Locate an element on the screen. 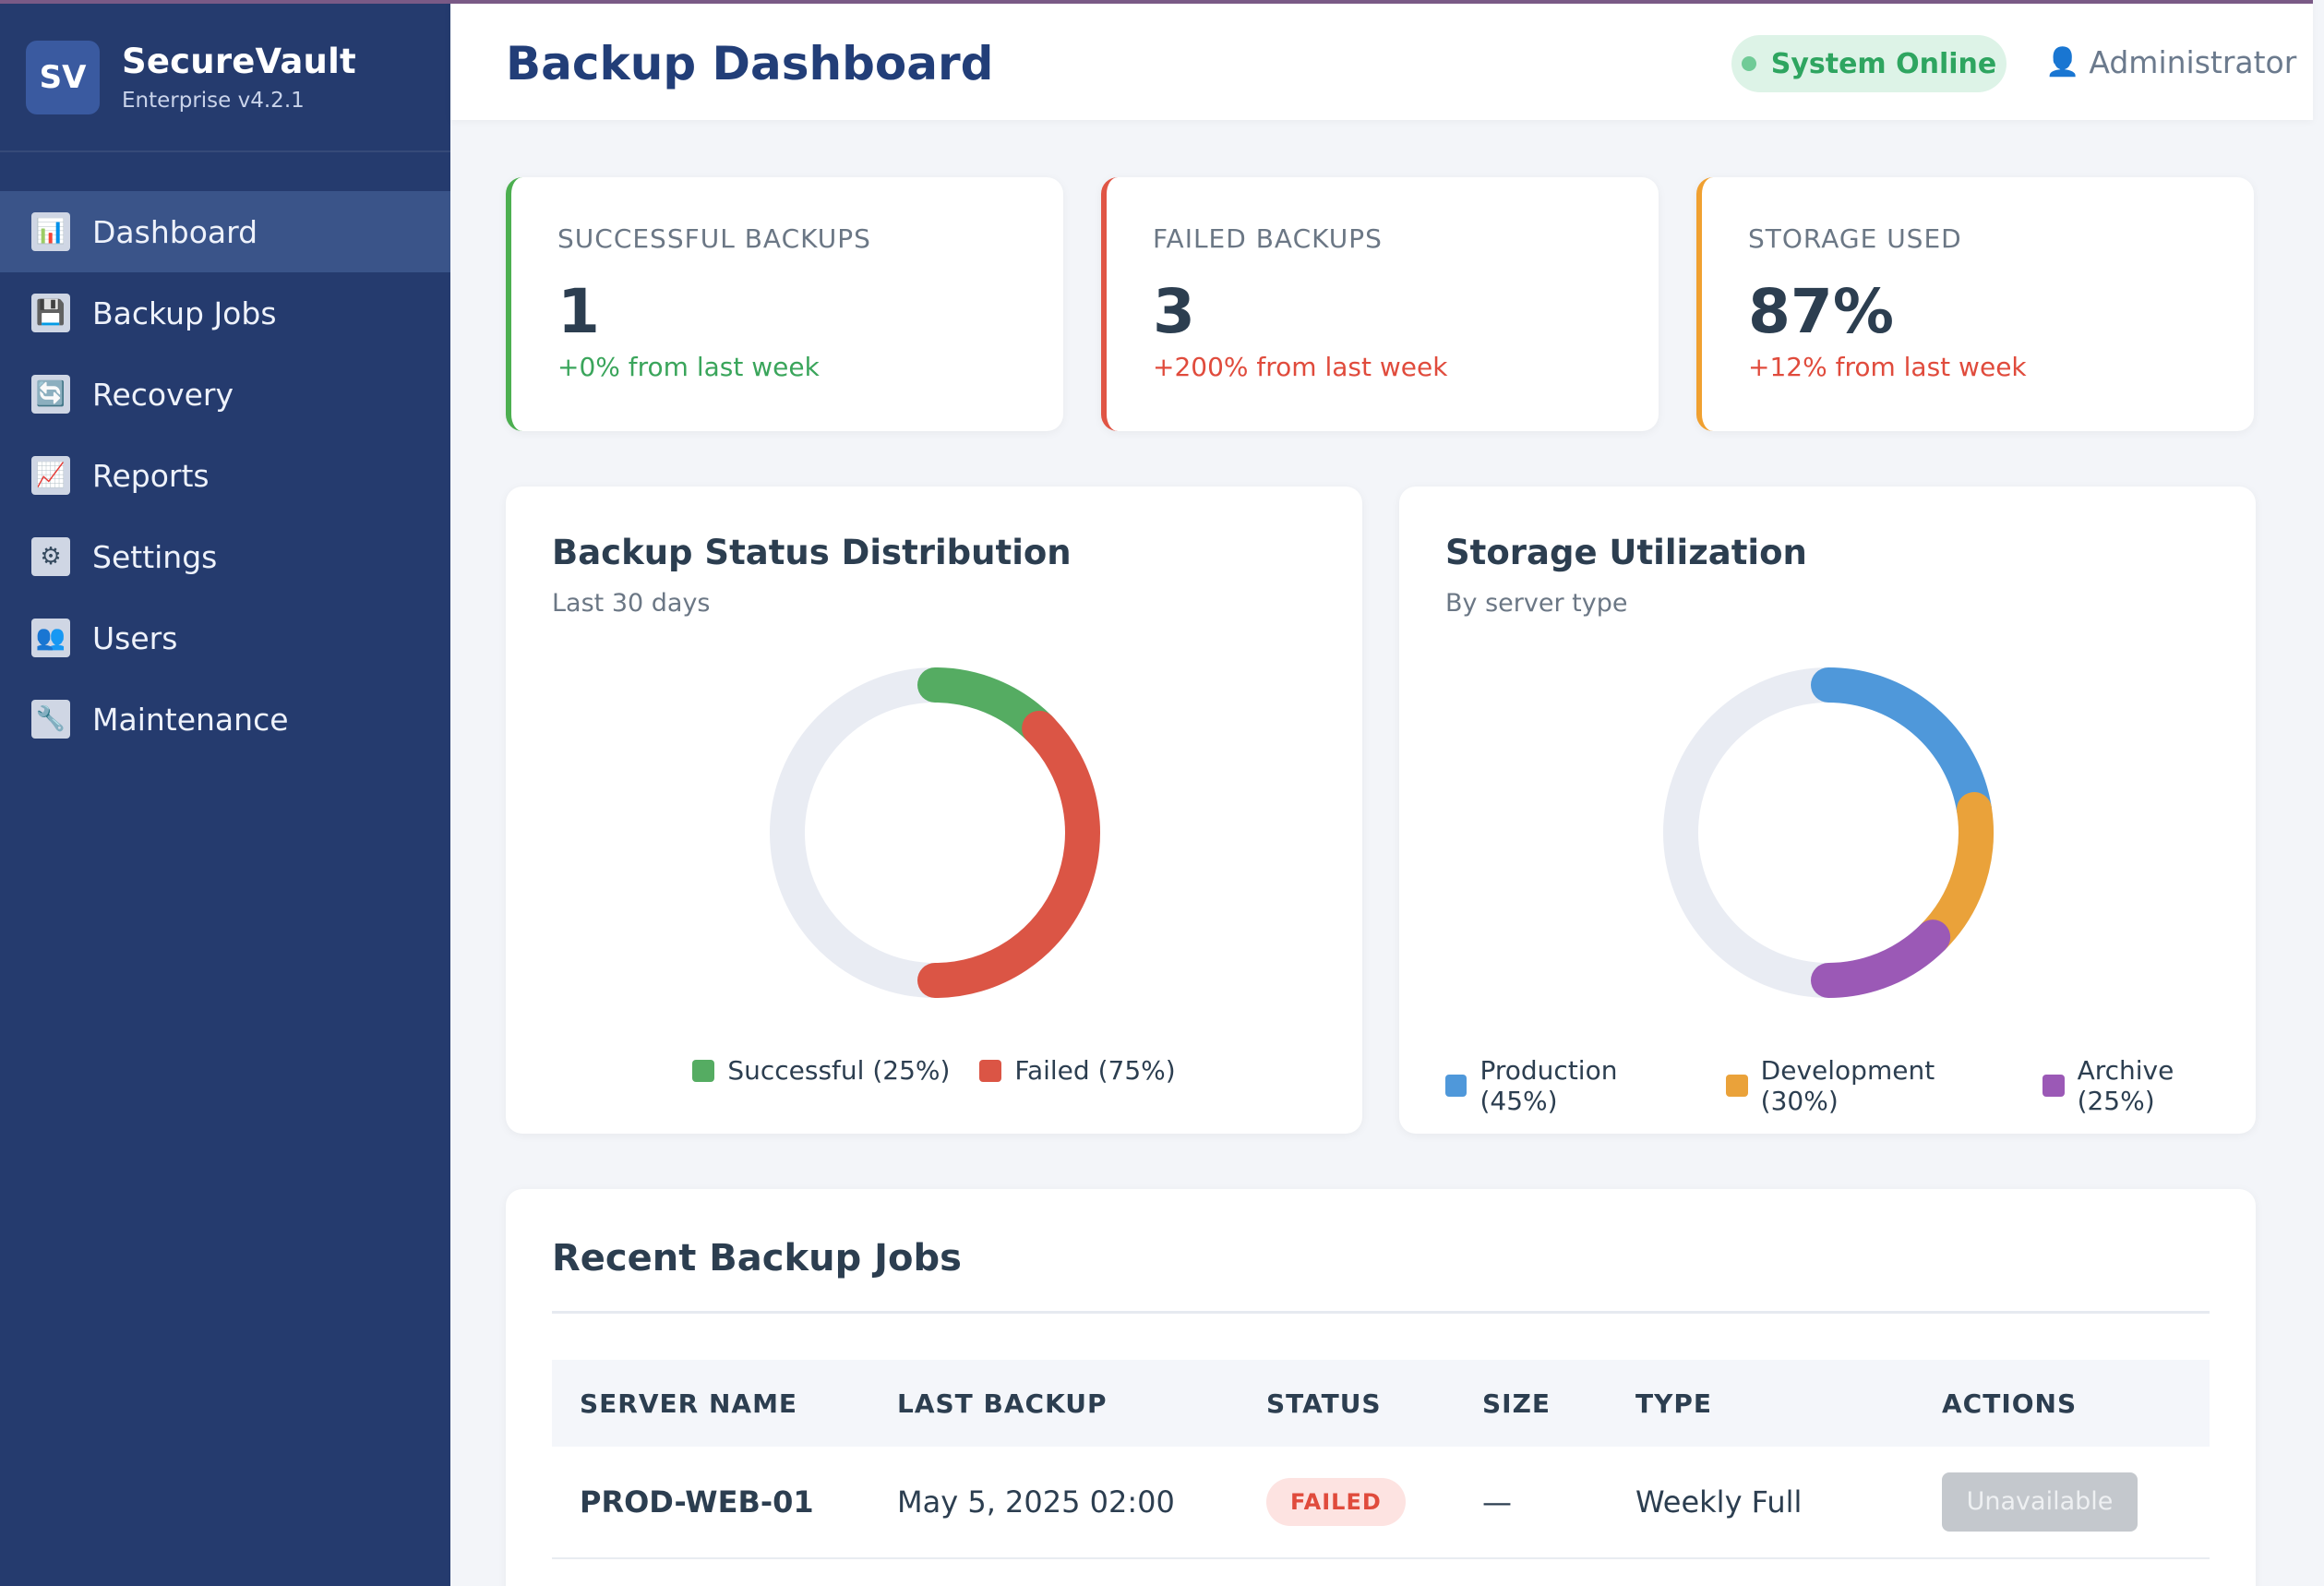 This screenshot has width=2324, height=1586. cell-last-backup: May 5, 2025 02:00 is located at coordinates (1036, 1502).